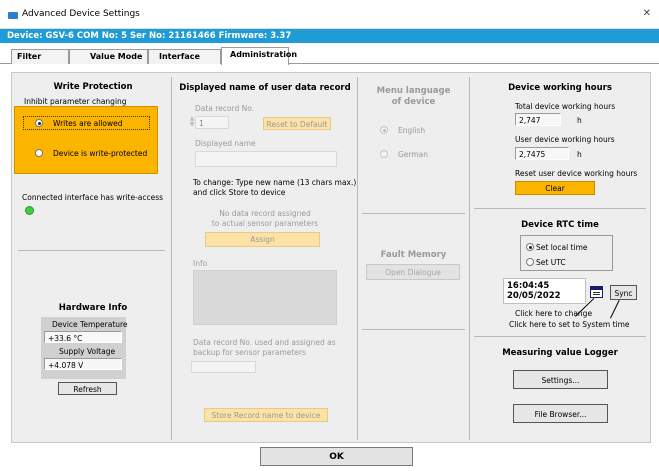  What do you see at coordinates (87, 388) in the screenshot?
I see `refresh-button: Refresh` at bounding box center [87, 388].